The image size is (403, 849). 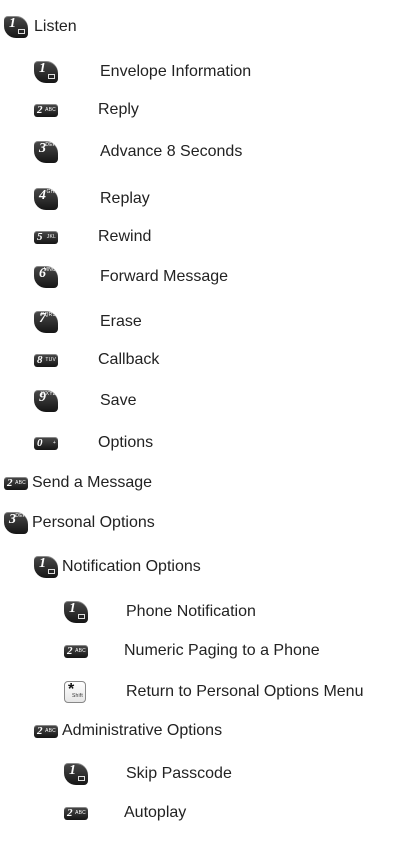 What do you see at coordinates (88, 322) in the screenshot?
I see `menu-item-erase: 7 PQRS Erase` at bounding box center [88, 322].